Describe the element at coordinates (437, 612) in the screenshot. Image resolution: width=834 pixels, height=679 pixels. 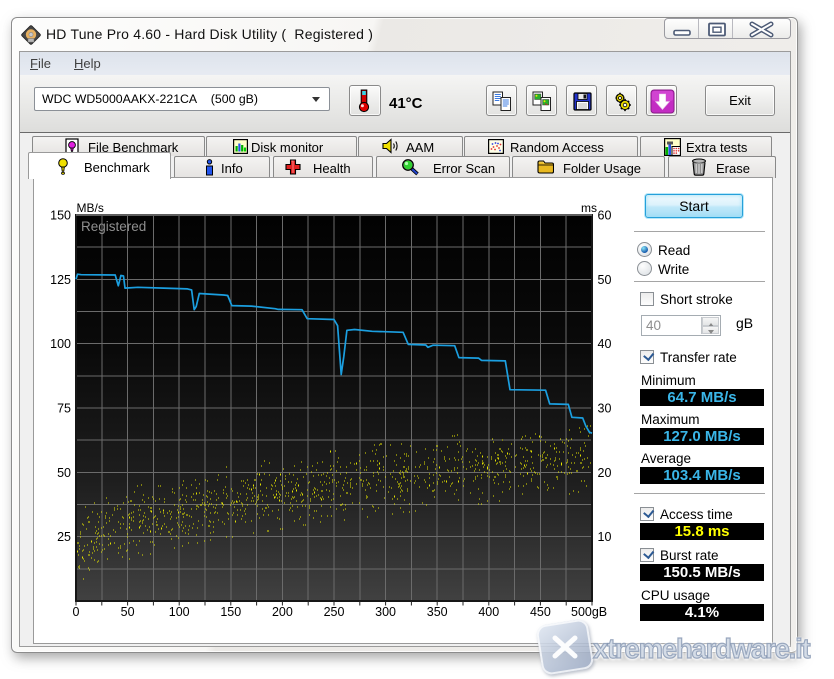
I see `svg-text: 350` at that location.